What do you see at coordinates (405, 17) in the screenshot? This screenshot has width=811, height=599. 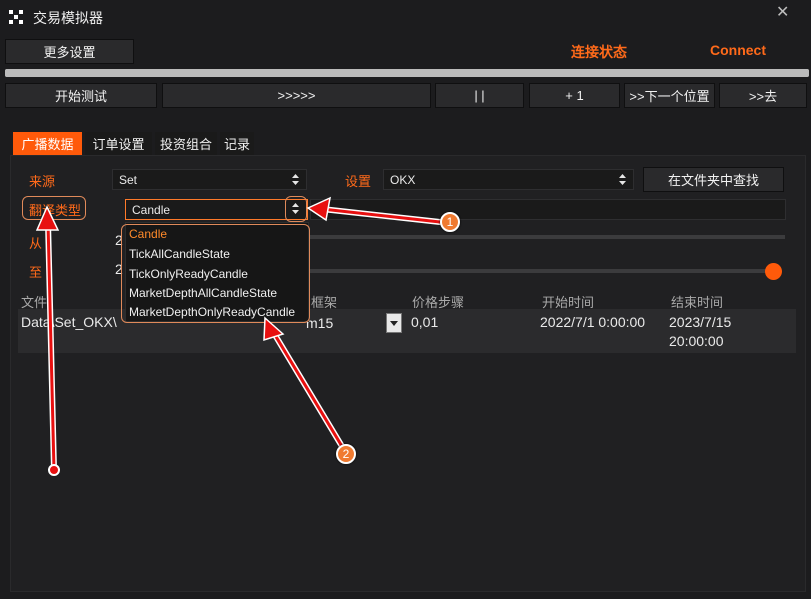 I see `title-bar` at bounding box center [405, 17].